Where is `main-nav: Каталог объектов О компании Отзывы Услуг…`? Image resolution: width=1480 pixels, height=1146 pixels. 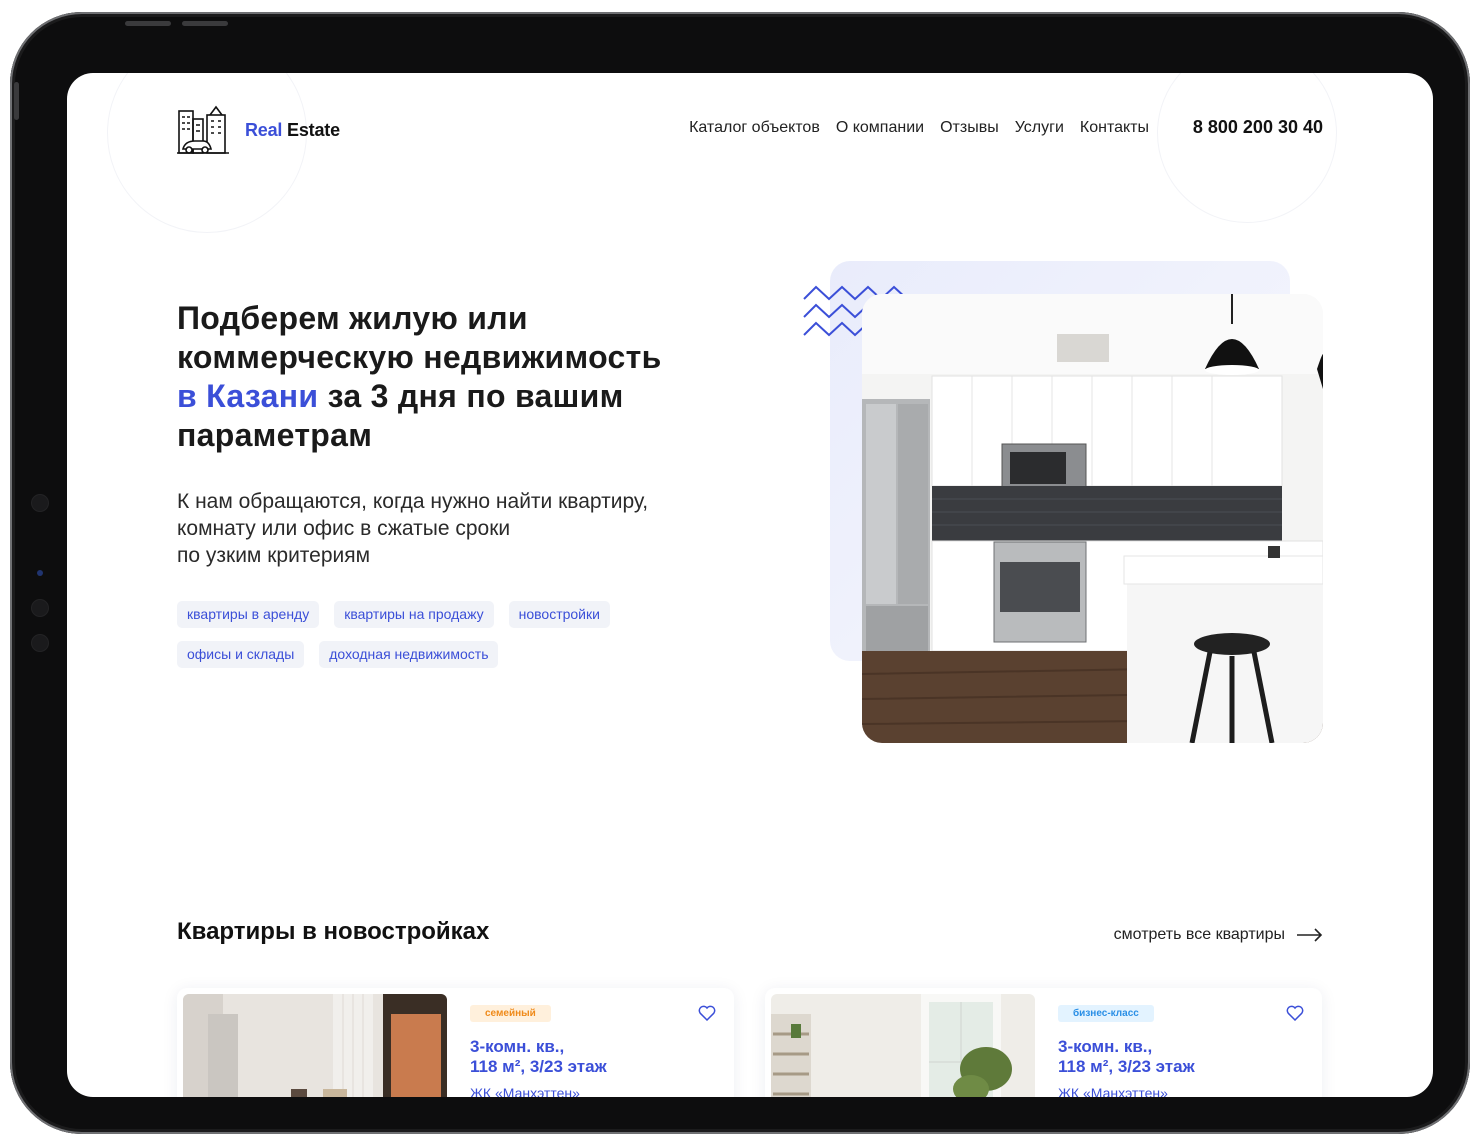
main-nav: Каталог объектов О компании Отзывы Услуг… is located at coordinates (919, 128).